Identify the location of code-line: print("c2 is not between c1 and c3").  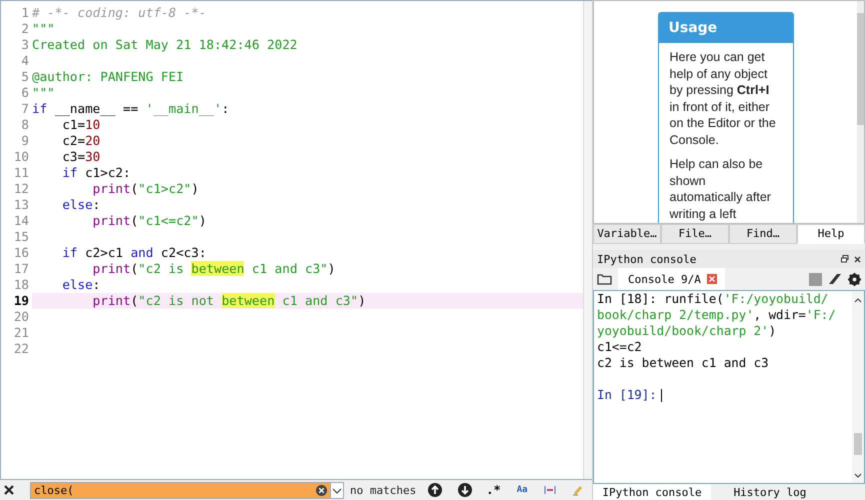
(229, 301).